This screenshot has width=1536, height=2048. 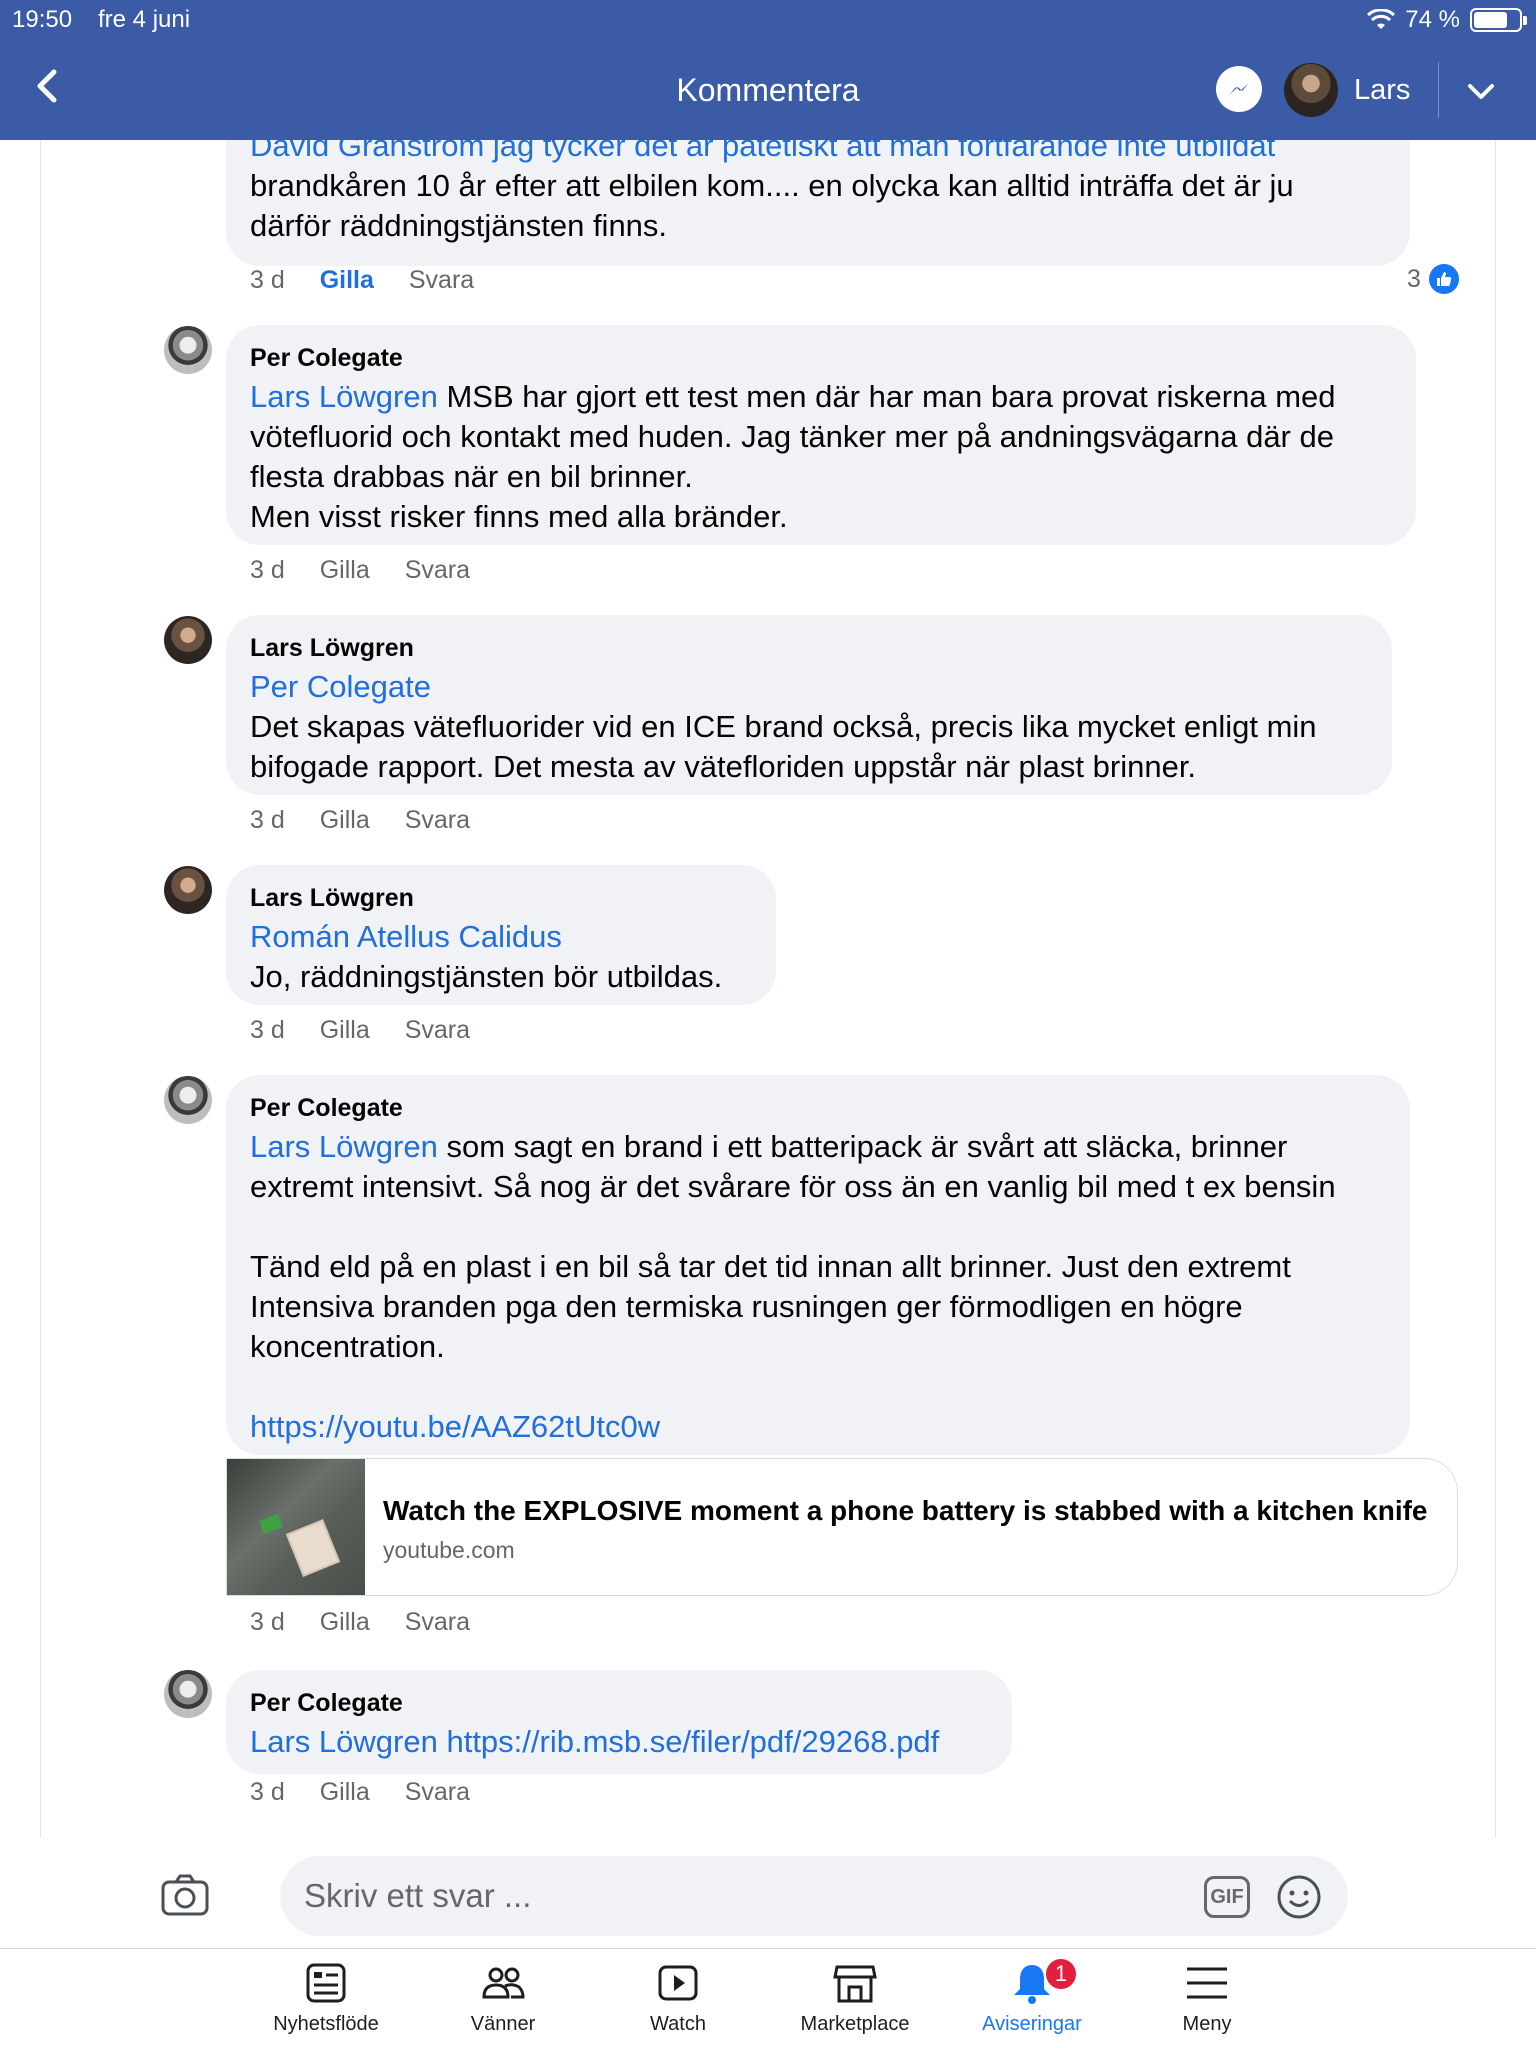 I want to click on like-count-value: 3, so click(x=1414, y=278).